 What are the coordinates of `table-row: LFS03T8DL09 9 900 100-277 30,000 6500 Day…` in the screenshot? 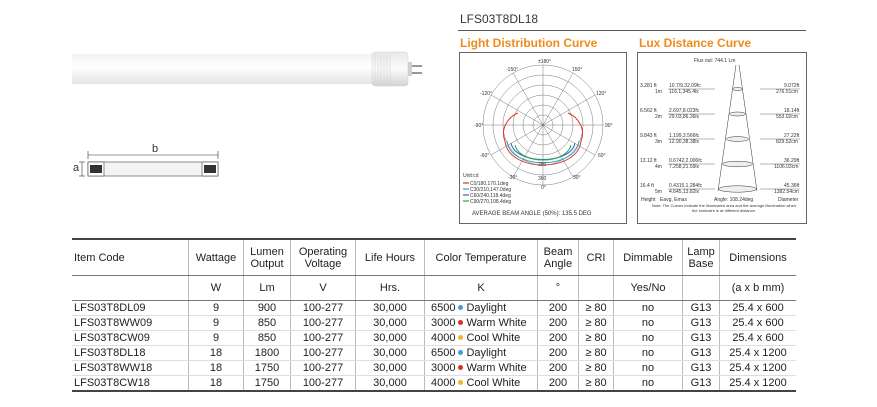 It's located at (434, 308).